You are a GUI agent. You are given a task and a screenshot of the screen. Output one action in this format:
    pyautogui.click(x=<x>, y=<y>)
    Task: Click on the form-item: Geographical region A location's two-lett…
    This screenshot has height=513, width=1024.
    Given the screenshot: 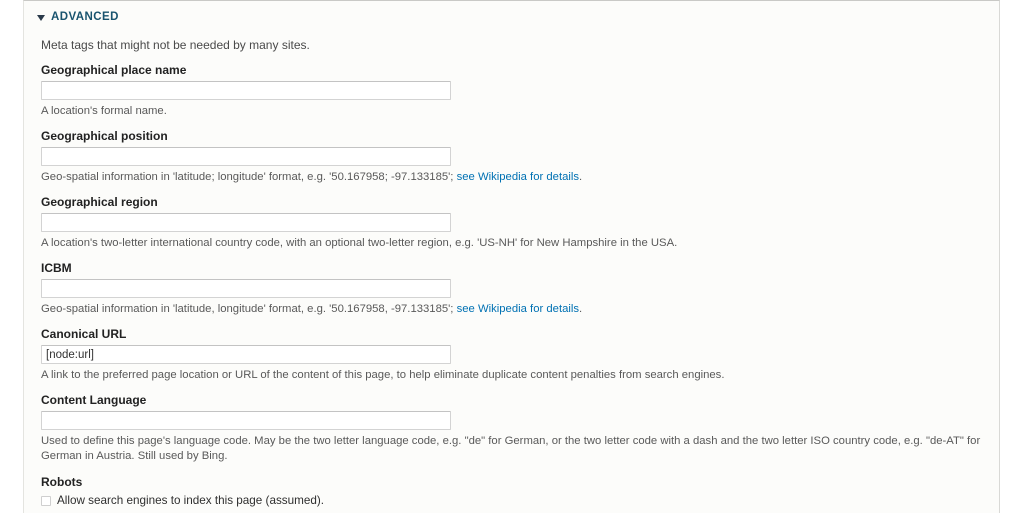 What is the action you would take?
    pyautogui.click(x=520, y=223)
    